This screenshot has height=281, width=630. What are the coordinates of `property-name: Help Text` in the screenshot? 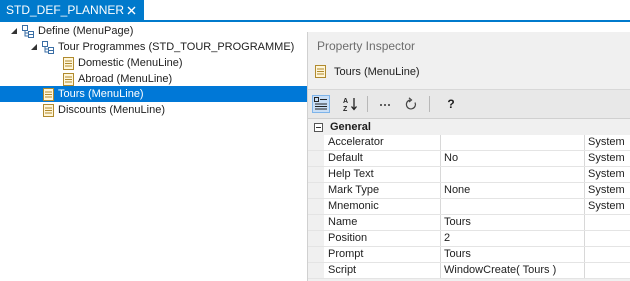 It's located at (382, 174).